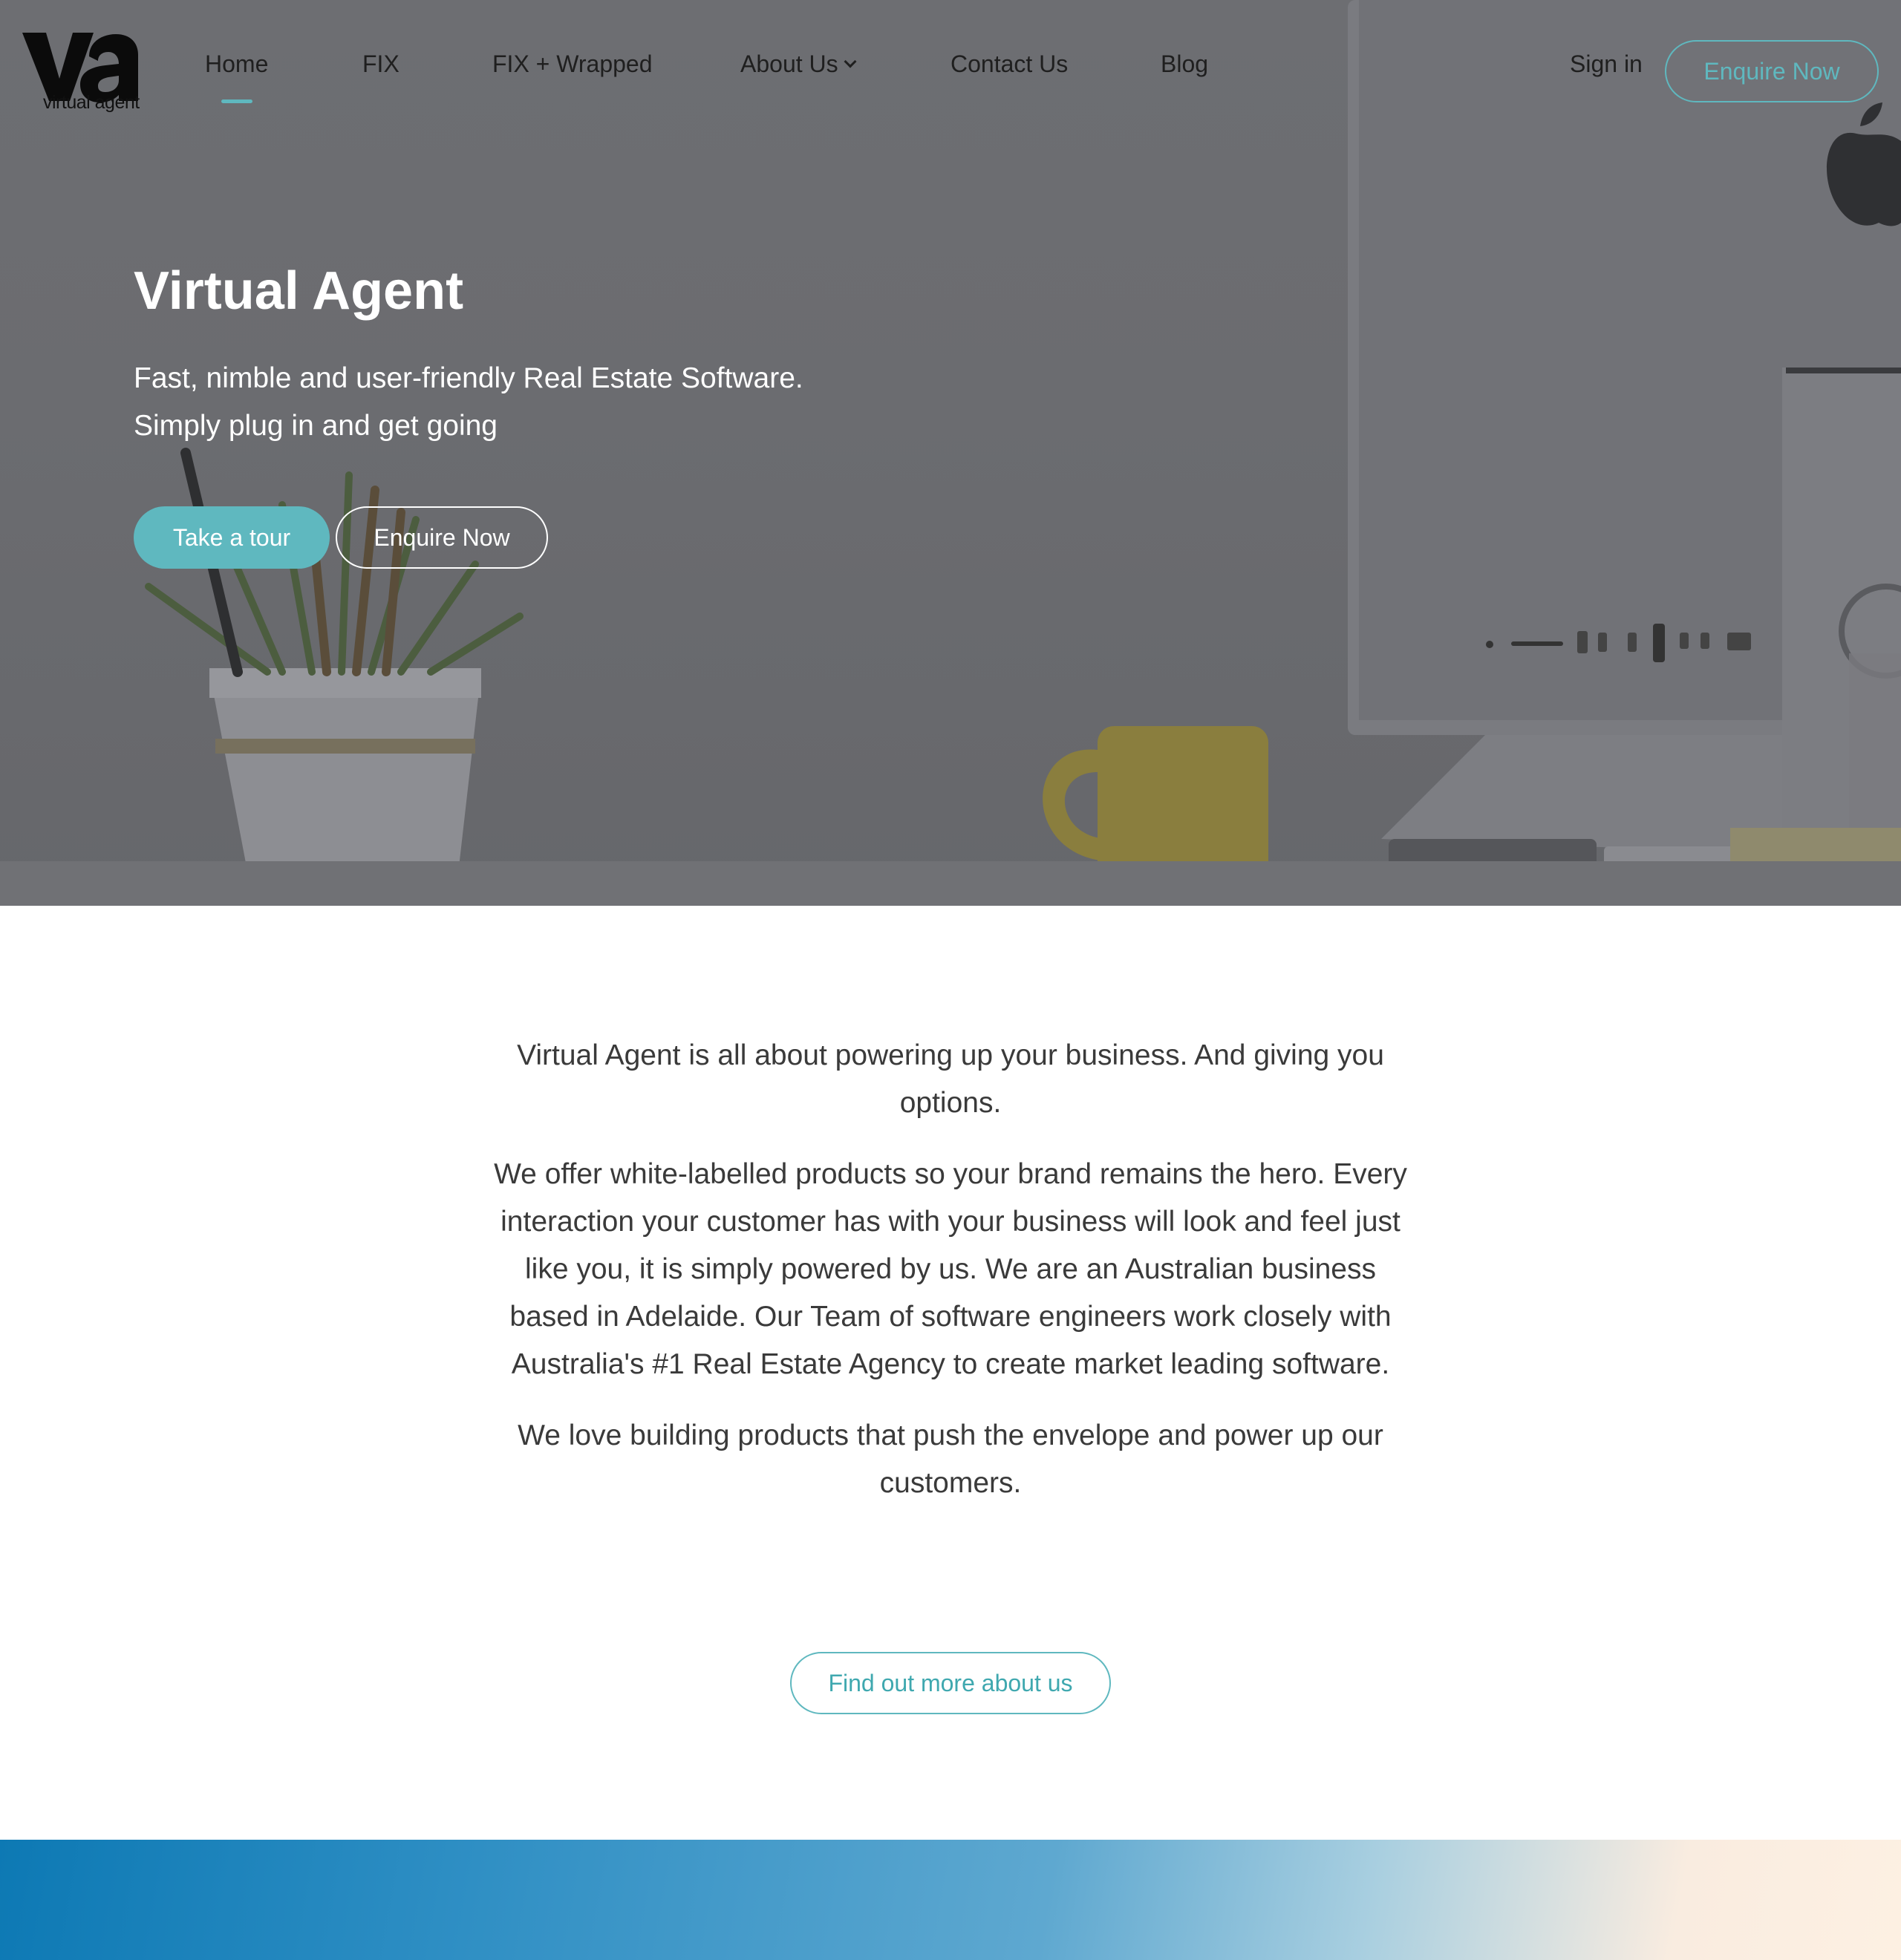 This screenshot has width=1901, height=1960. Describe the element at coordinates (1184, 64) in the screenshot. I see `nav-blog: Blog` at that location.